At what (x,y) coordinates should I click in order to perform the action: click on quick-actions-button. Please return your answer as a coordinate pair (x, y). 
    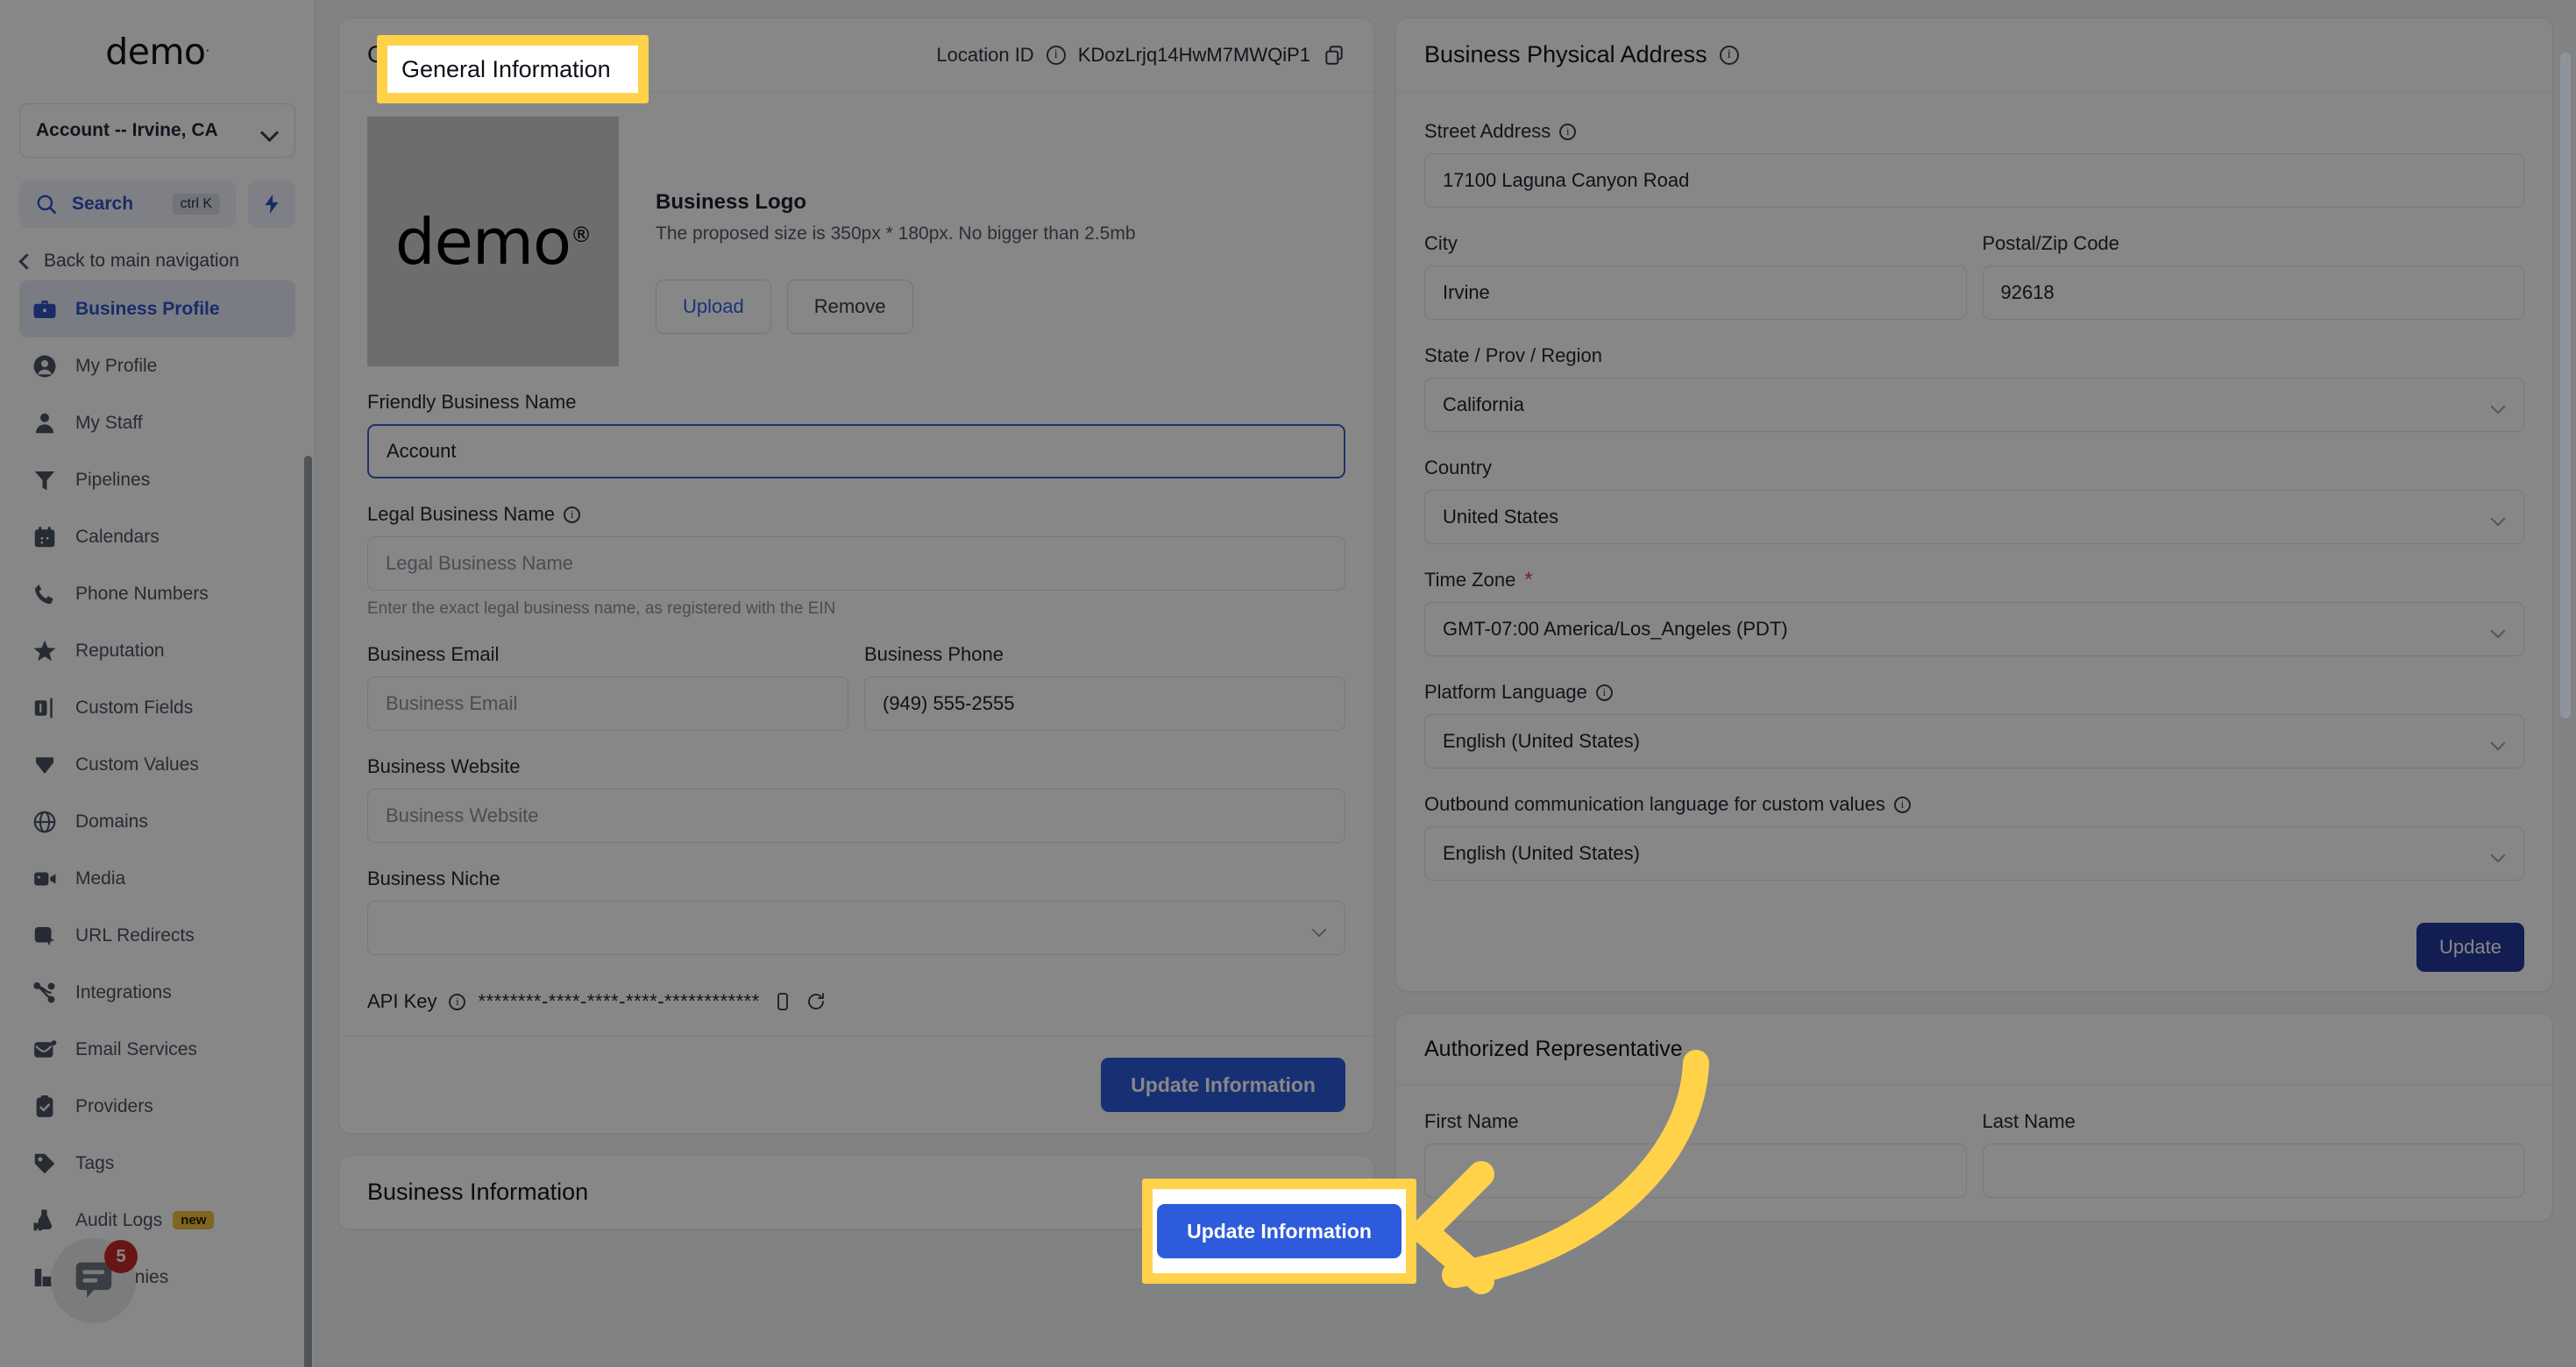
    Looking at the image, I should click on (271, 204).